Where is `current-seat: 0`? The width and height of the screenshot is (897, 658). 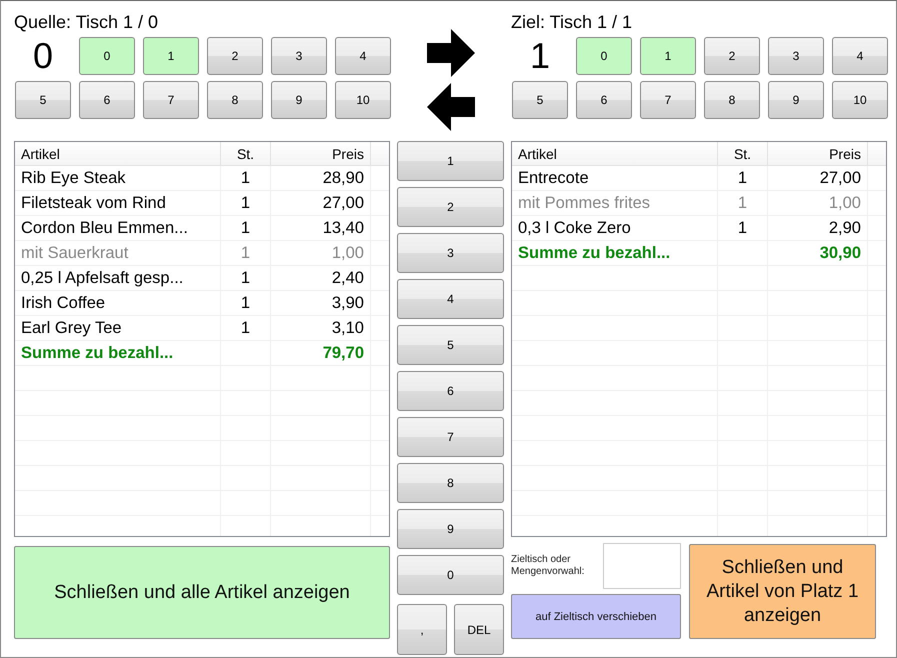 current-seat: 0 is located at coordinates (43, 56).